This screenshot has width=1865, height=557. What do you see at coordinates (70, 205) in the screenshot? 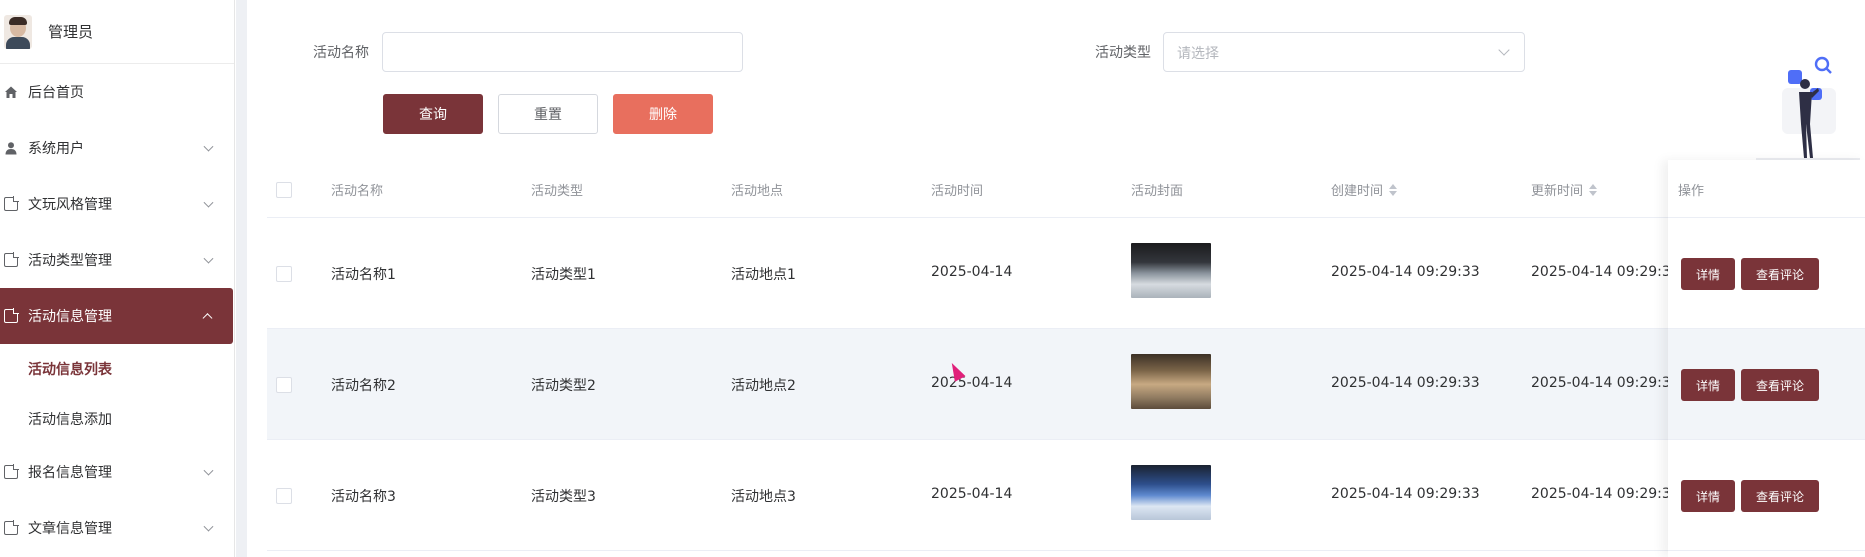
I see `sidebar-item-label: 文玩风格管理` at bounding box center [70, 205].